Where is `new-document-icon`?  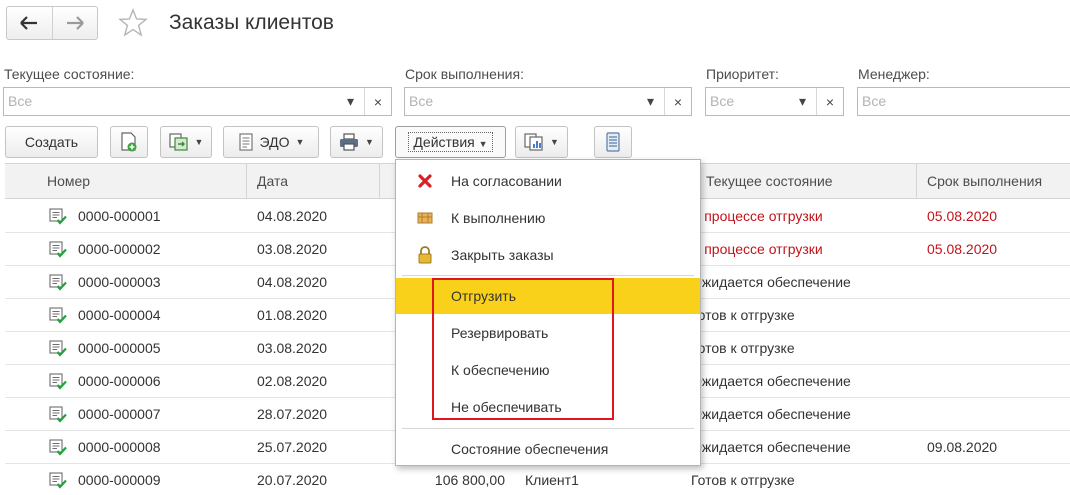
new-document-icon is located at coordinates (129, 142).